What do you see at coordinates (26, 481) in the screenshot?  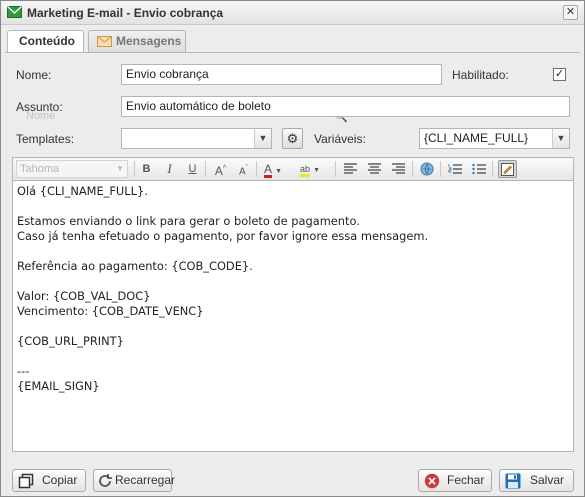 I see `copy-icon` at bounding box center [26, 481].